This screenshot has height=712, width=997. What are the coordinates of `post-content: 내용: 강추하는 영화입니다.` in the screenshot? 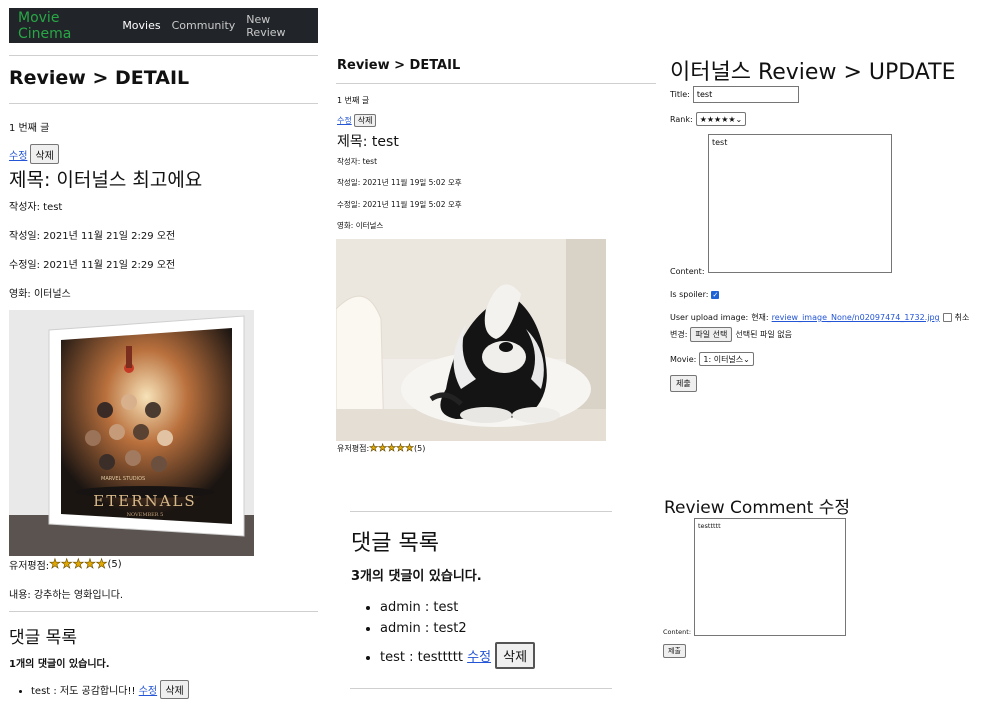 It's located at (66, 595).